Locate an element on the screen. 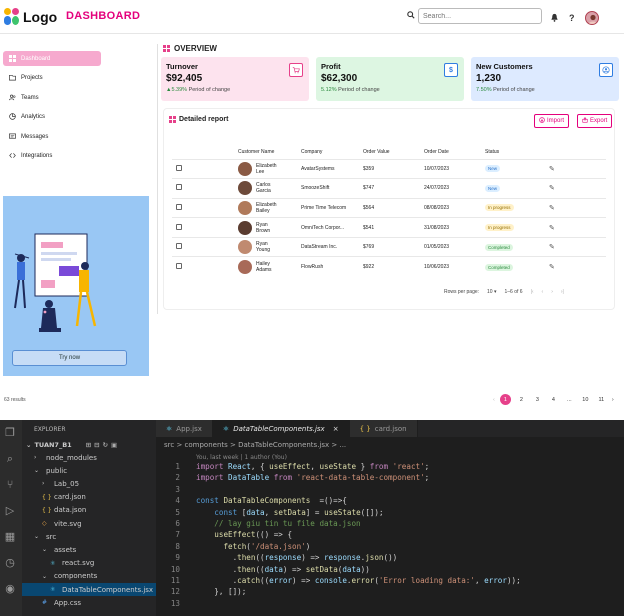 The height and width of the screenshot is (616, 624). run-debug-icon: ▷ is located at coordinates (10, 511).